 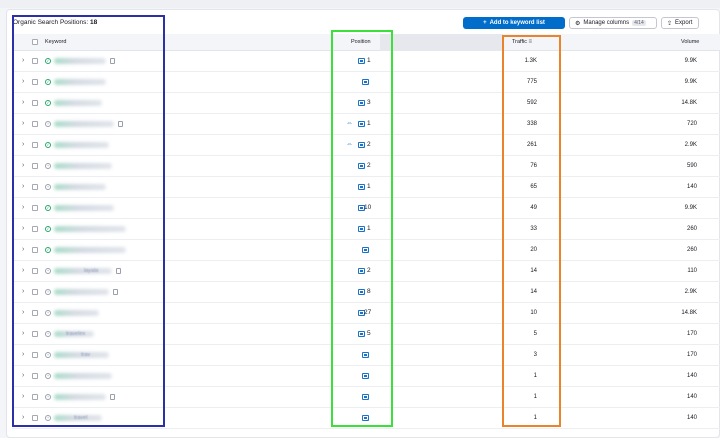 I want to click on position-column-header: Position, so click(x=361, y=42).